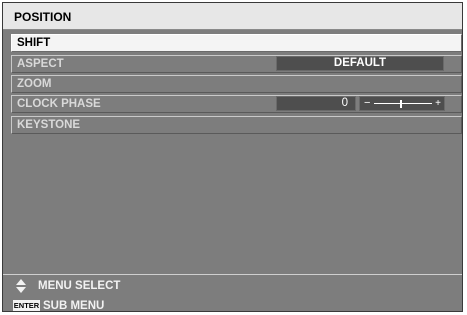  What do you see at coordinates (21, 286) in the screenshot?
I see `up-down-arrows-icon` at bounding box center [21, 286].